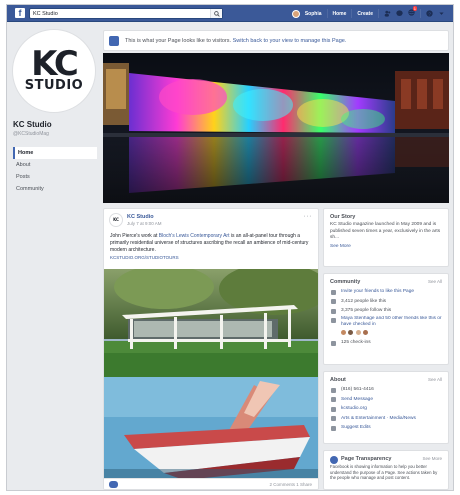  What do you see at coordinates (333, 320) in the screenshot?
I see `friends-like-icon` at bounding box center [333, 320].